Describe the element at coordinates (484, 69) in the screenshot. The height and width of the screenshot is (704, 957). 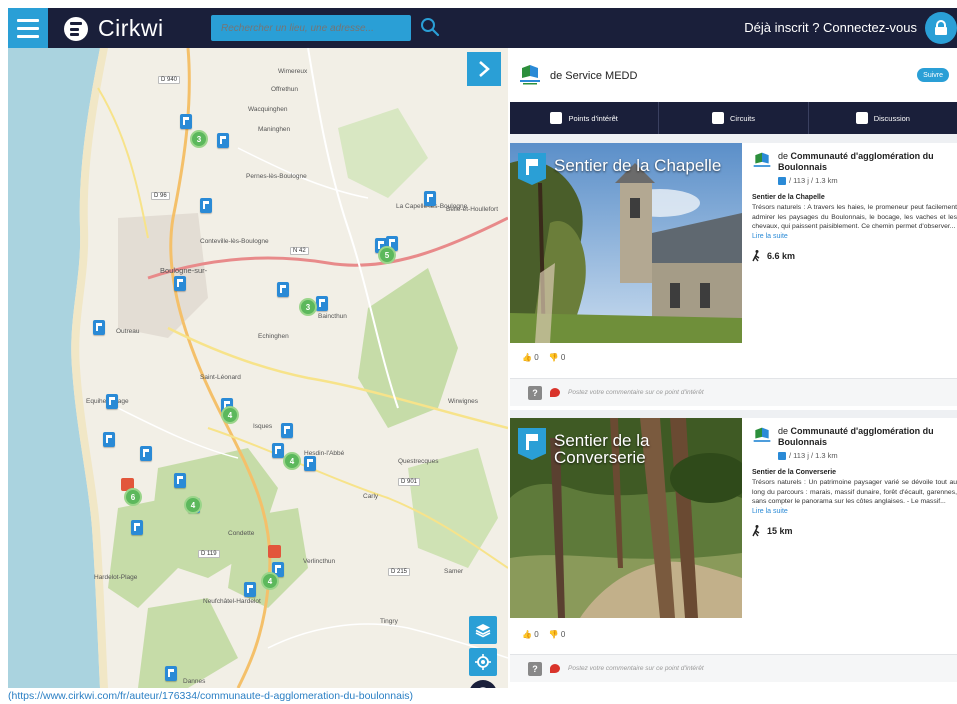
I see `collapse-panel-button` at that location.